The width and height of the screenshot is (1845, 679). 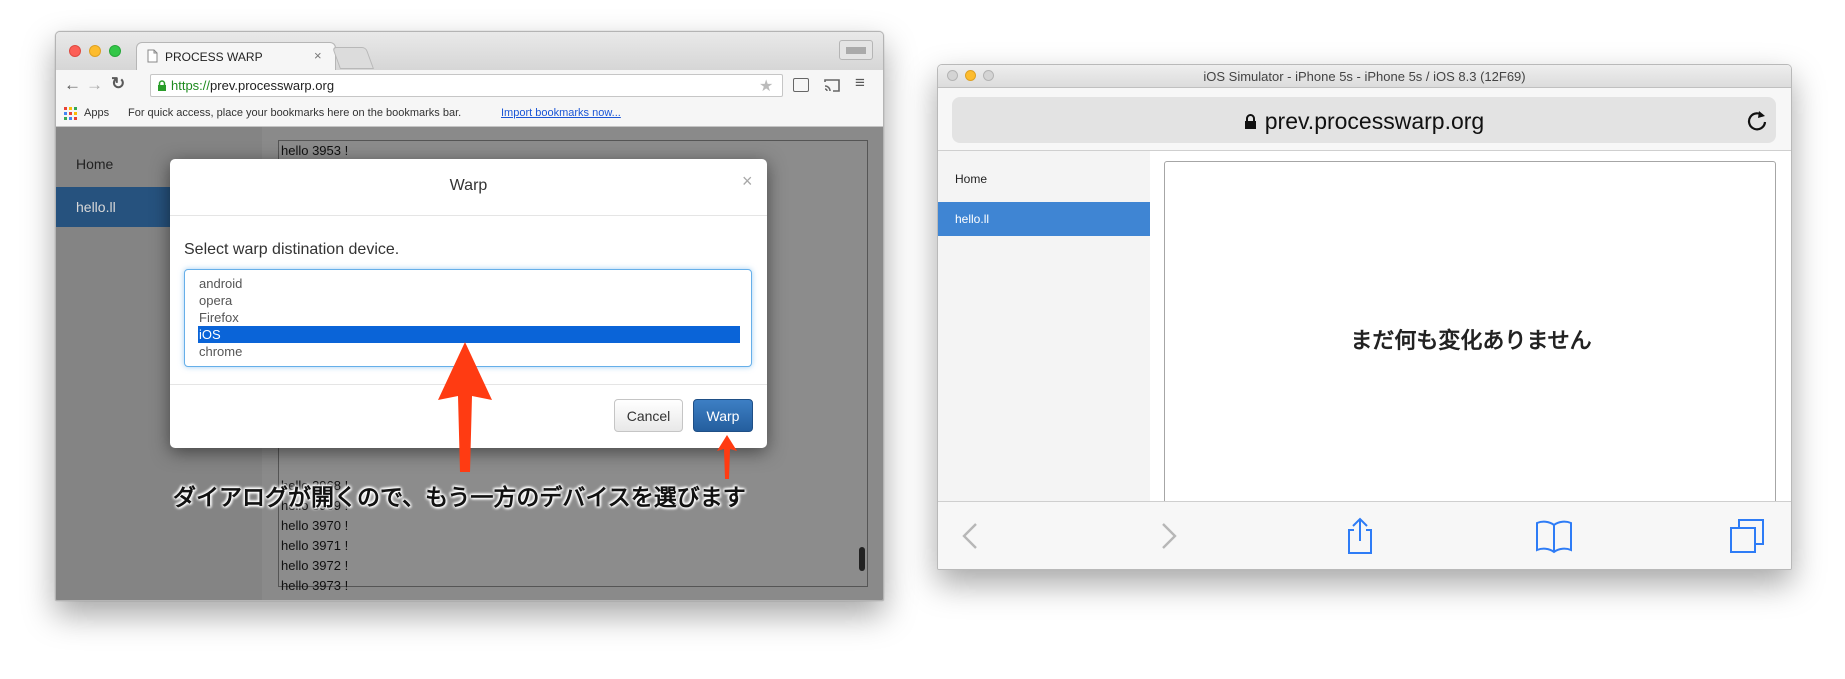 I want to click on device-option: Firefox, so click(x=469, y=317).